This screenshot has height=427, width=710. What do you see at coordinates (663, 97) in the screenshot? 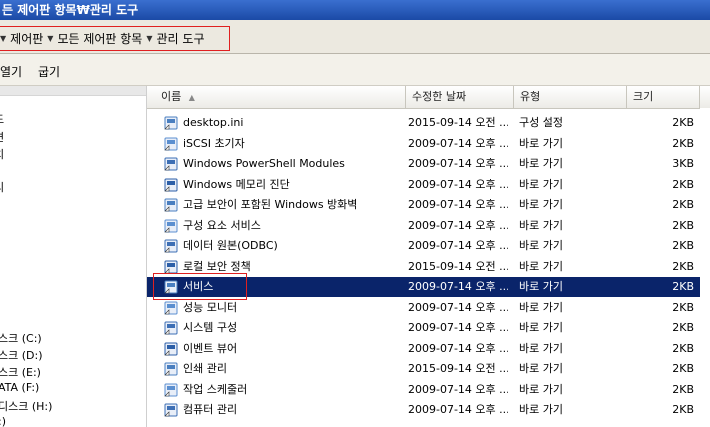
I see `column-size: 크기` at bounding box center [663, 97].